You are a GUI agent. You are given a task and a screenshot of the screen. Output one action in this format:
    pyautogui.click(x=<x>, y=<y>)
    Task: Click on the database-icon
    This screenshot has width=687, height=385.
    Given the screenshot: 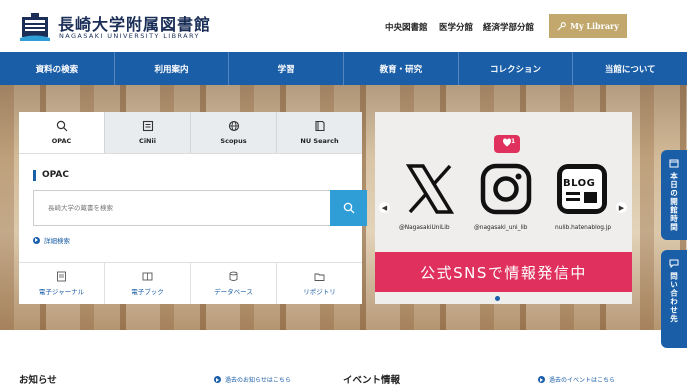 What is the action you would take?
    pyautogui.click(x=233, y=276)
    